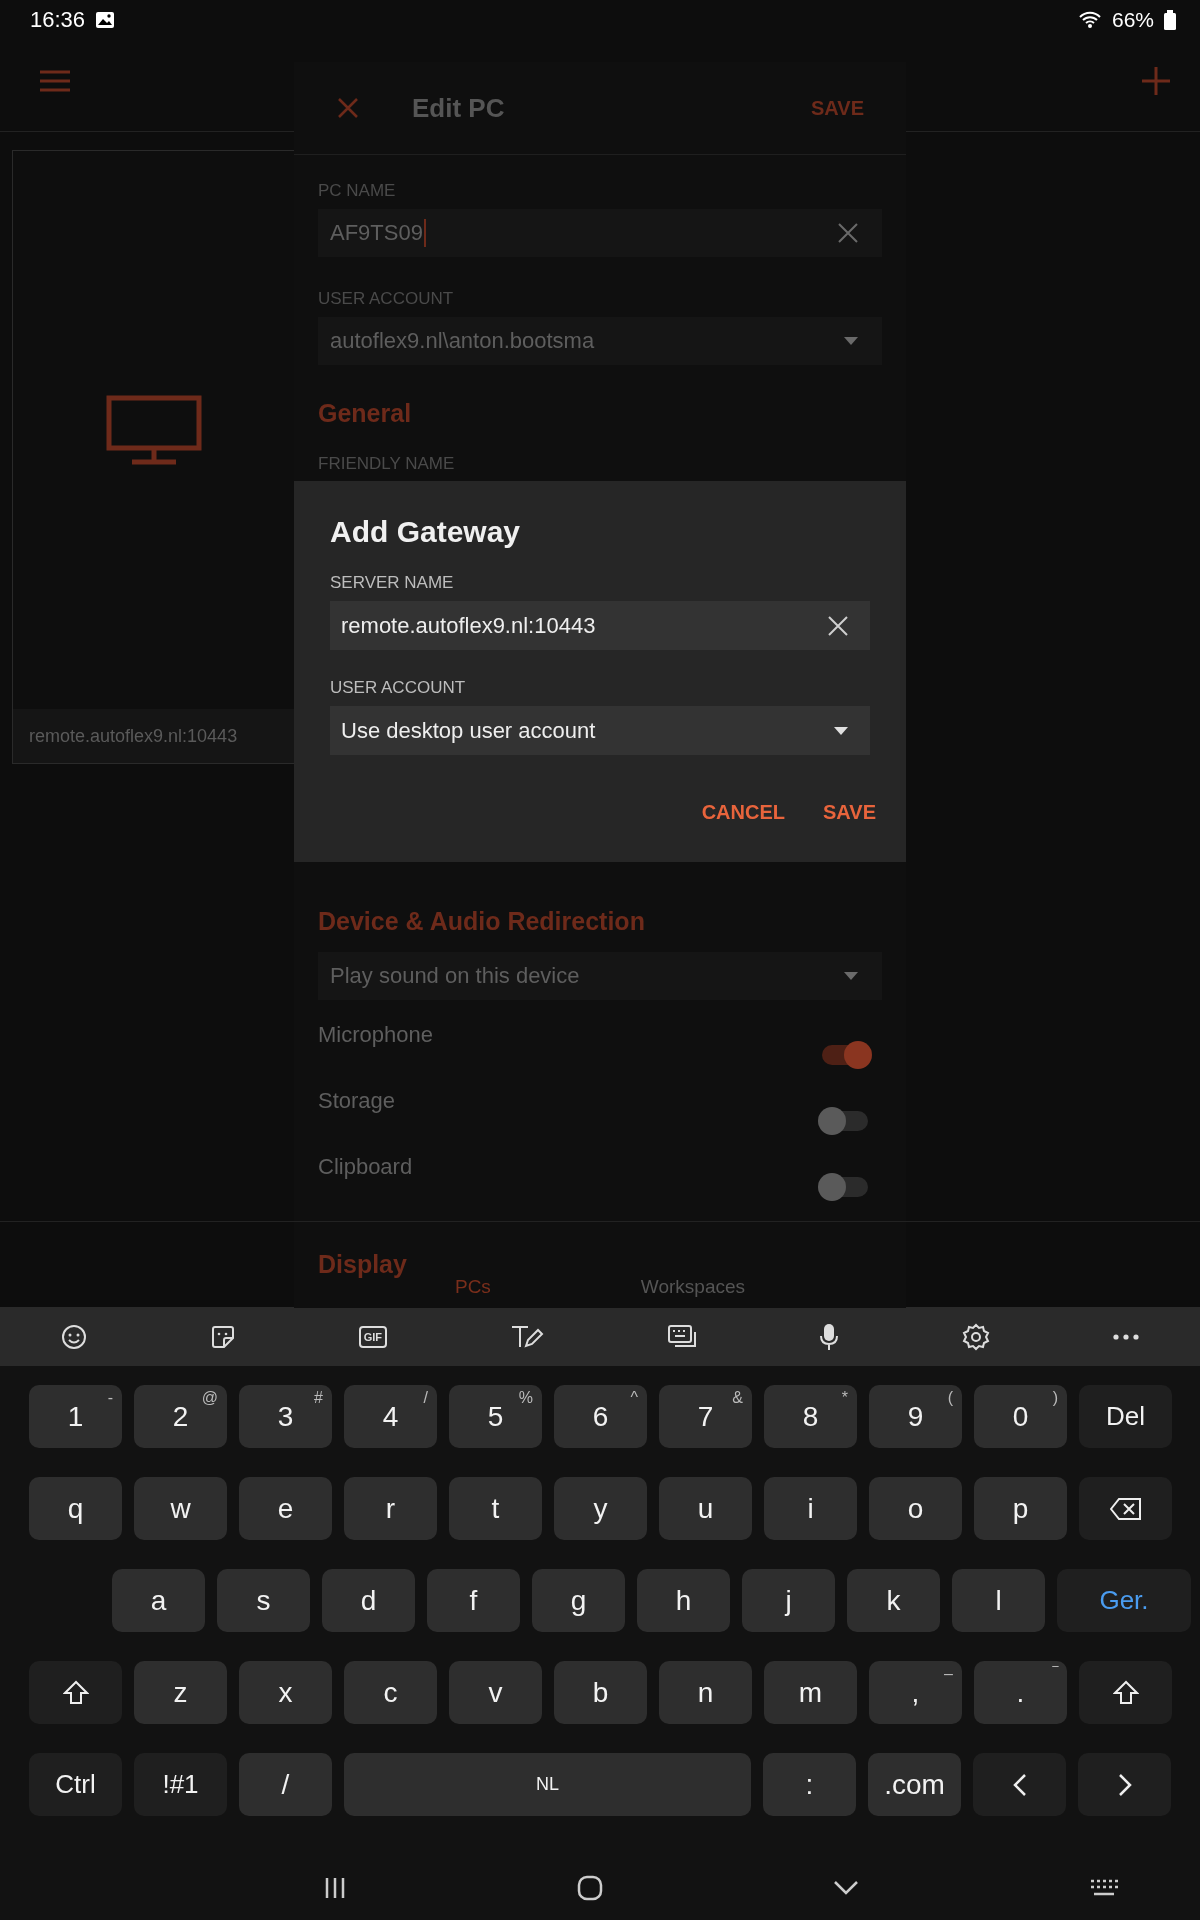 The image size is (1200, 1920). I want to click on image-icon, so click(105, 20).